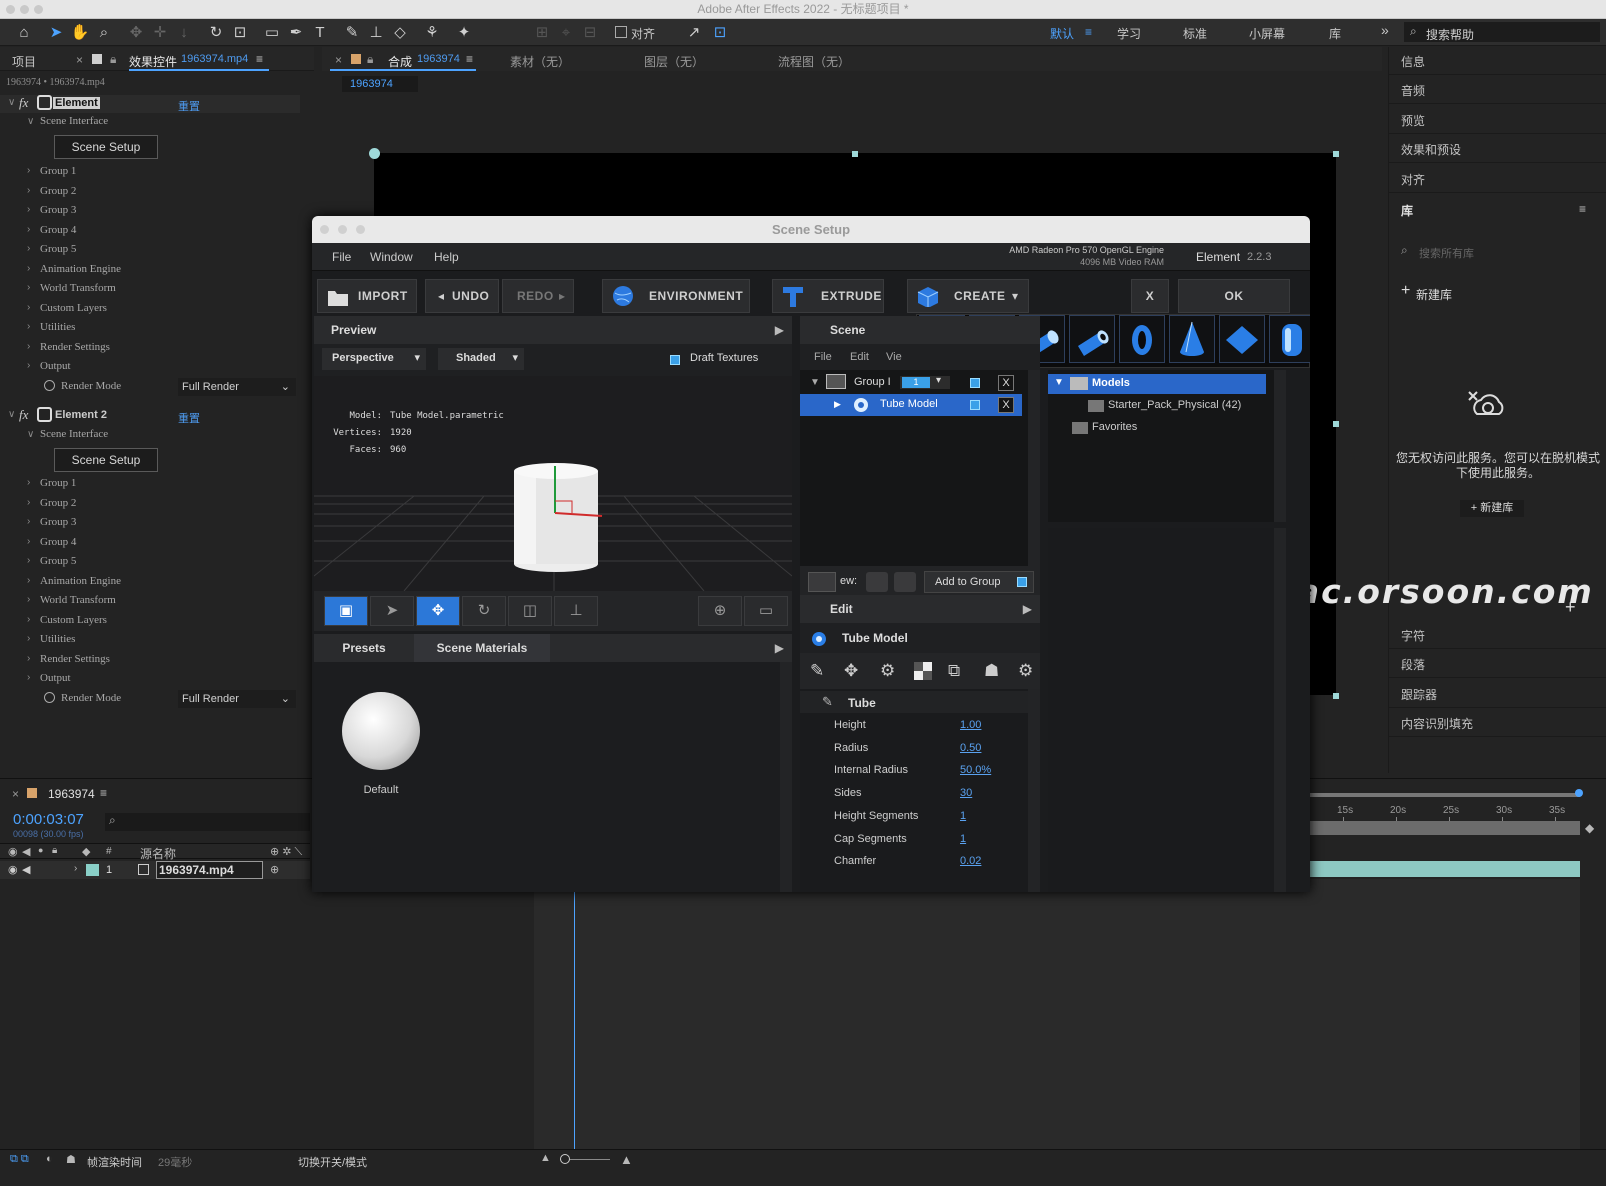  I want to click on zoom-window-button, so click(38, 9).